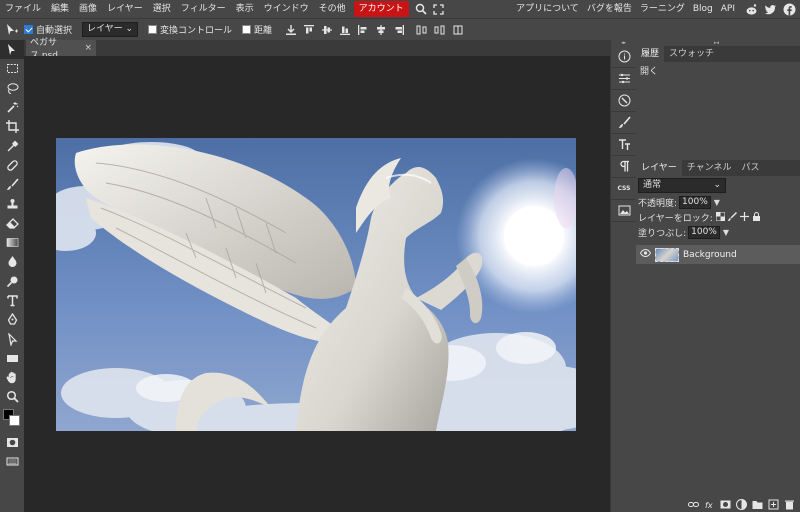  Describe the element at coordinates (61, 49) in the screenshot. I see `document-tab: ペガサス.psd ×` at that location.